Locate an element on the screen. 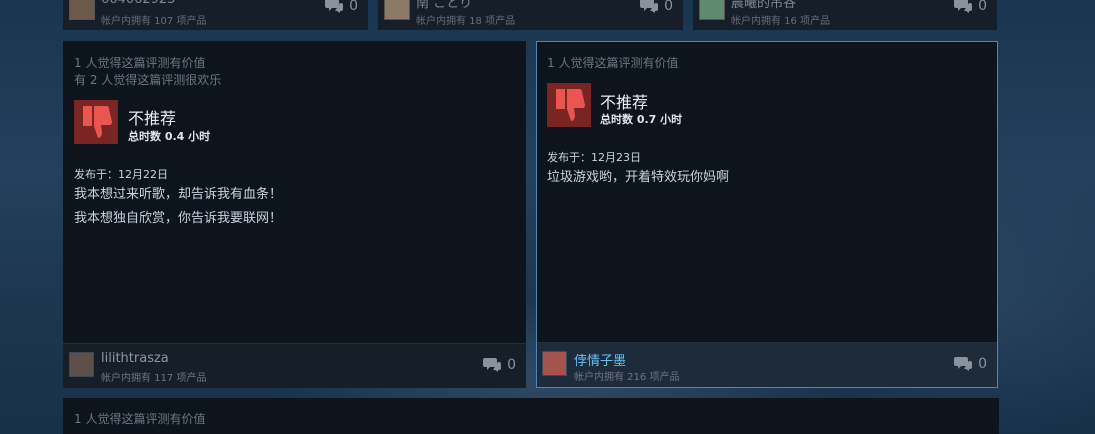 This screenshot has width=1095, height=434. owned-count: 帐户内拥有 107 项产品 is located at coordinates (154, 21).